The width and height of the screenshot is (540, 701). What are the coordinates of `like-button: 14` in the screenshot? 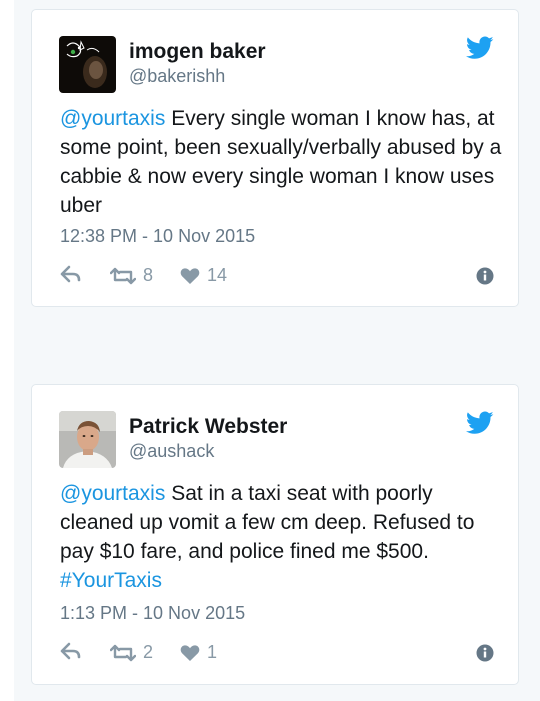 It's located at (203, 275).